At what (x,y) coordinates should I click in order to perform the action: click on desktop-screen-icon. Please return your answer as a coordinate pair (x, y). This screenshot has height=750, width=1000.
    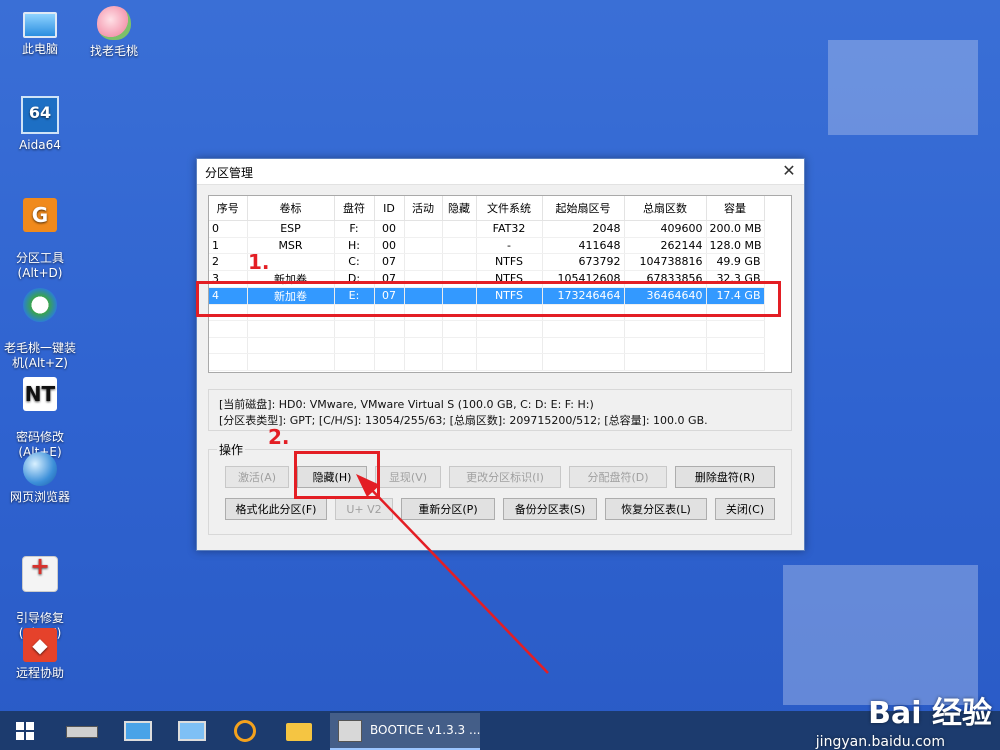
    Looking at the image, I should click on (191, 730).